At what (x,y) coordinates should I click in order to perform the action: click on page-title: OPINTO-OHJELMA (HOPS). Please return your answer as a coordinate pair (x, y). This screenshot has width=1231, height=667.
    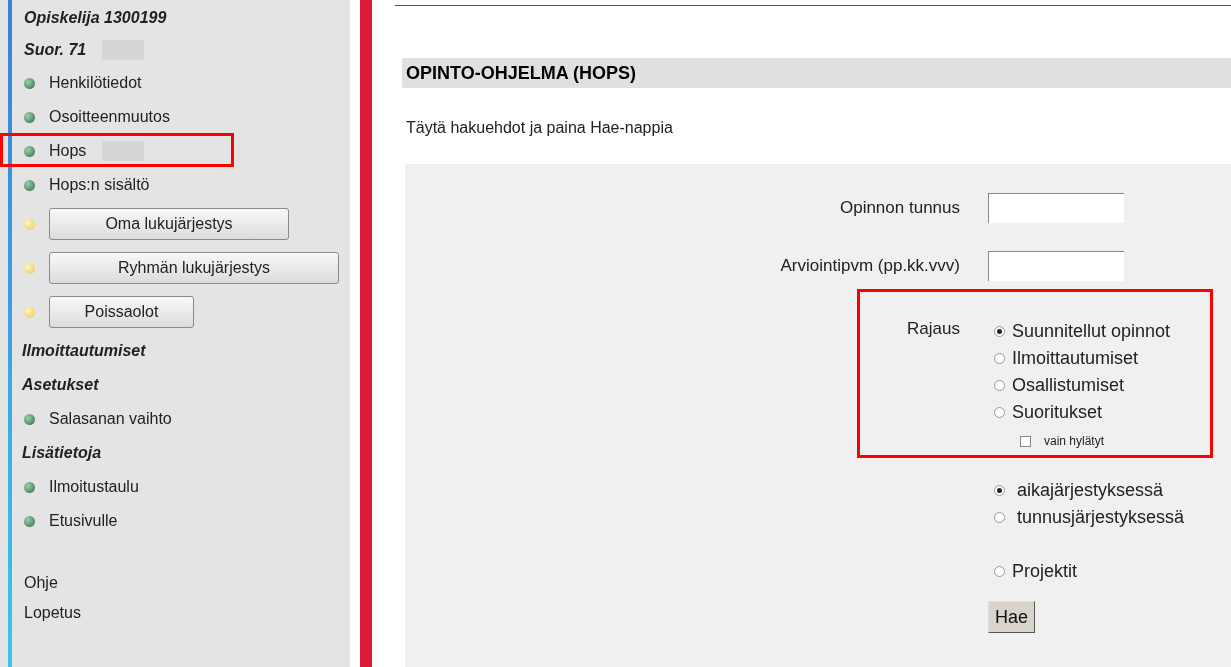
    Looking at the image, I should click on (816, 73).